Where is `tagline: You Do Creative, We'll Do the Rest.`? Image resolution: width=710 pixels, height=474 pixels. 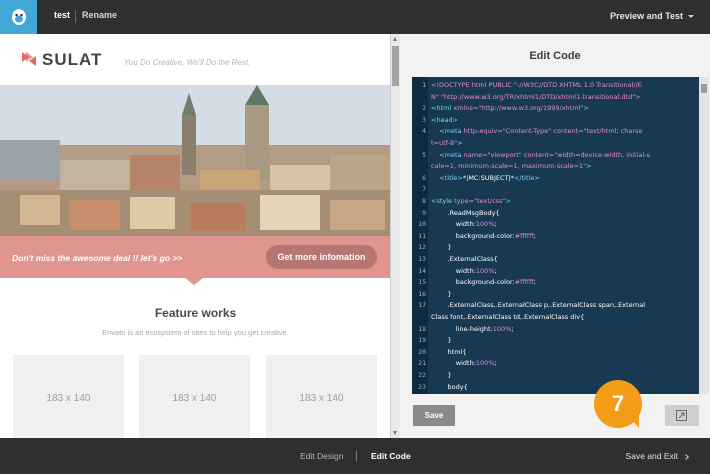
tagline: You Do Creative, We'll Do the Rest. is located at coordinates (187, 62).